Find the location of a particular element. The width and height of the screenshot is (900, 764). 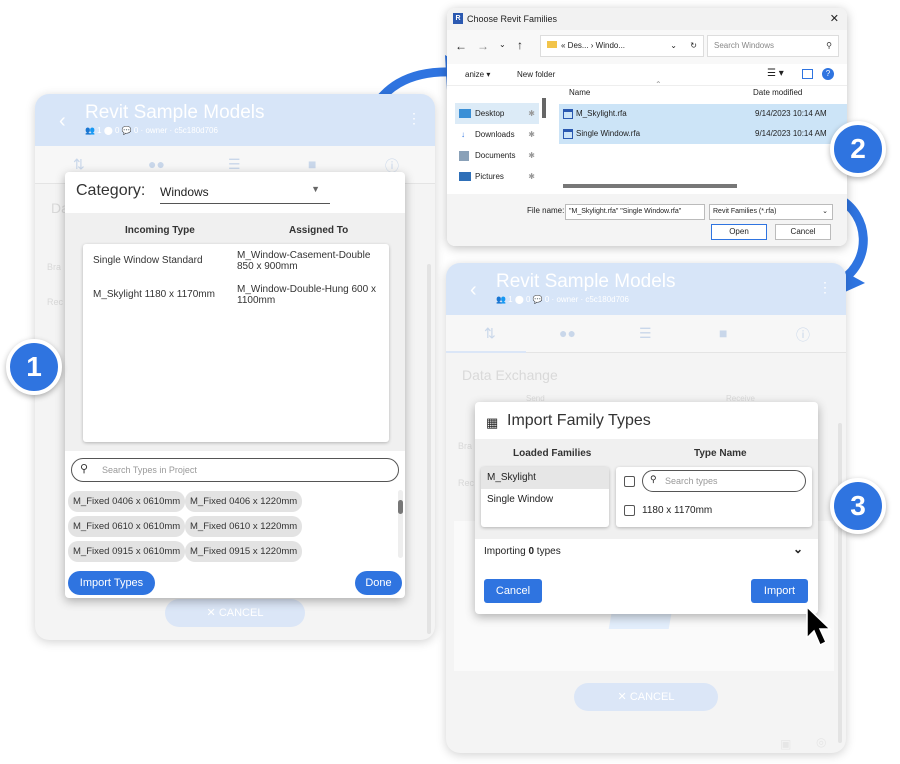

preview-pane-icon is located at coordinates (807, 74).